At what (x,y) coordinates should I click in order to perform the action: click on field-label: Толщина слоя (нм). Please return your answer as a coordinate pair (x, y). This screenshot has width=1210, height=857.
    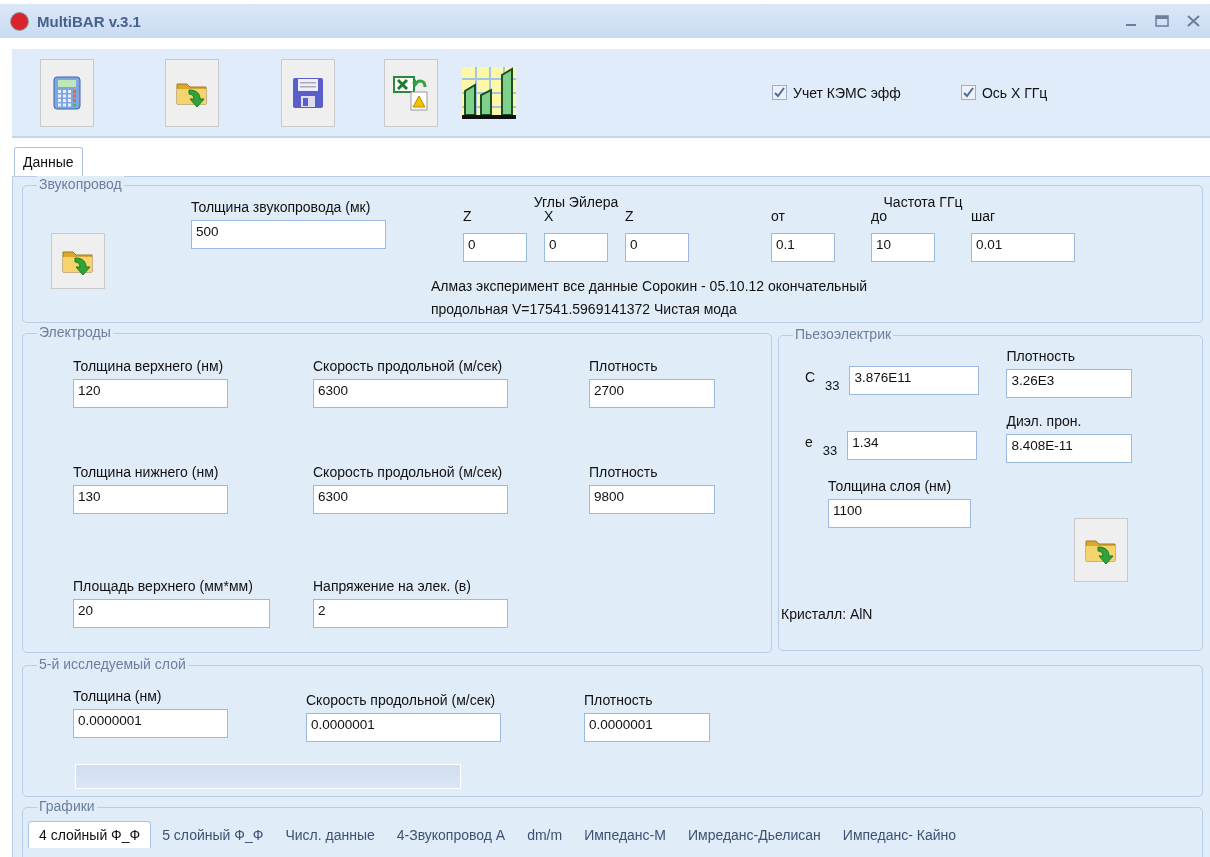
    Looking at the image, I should click on (890, 486).